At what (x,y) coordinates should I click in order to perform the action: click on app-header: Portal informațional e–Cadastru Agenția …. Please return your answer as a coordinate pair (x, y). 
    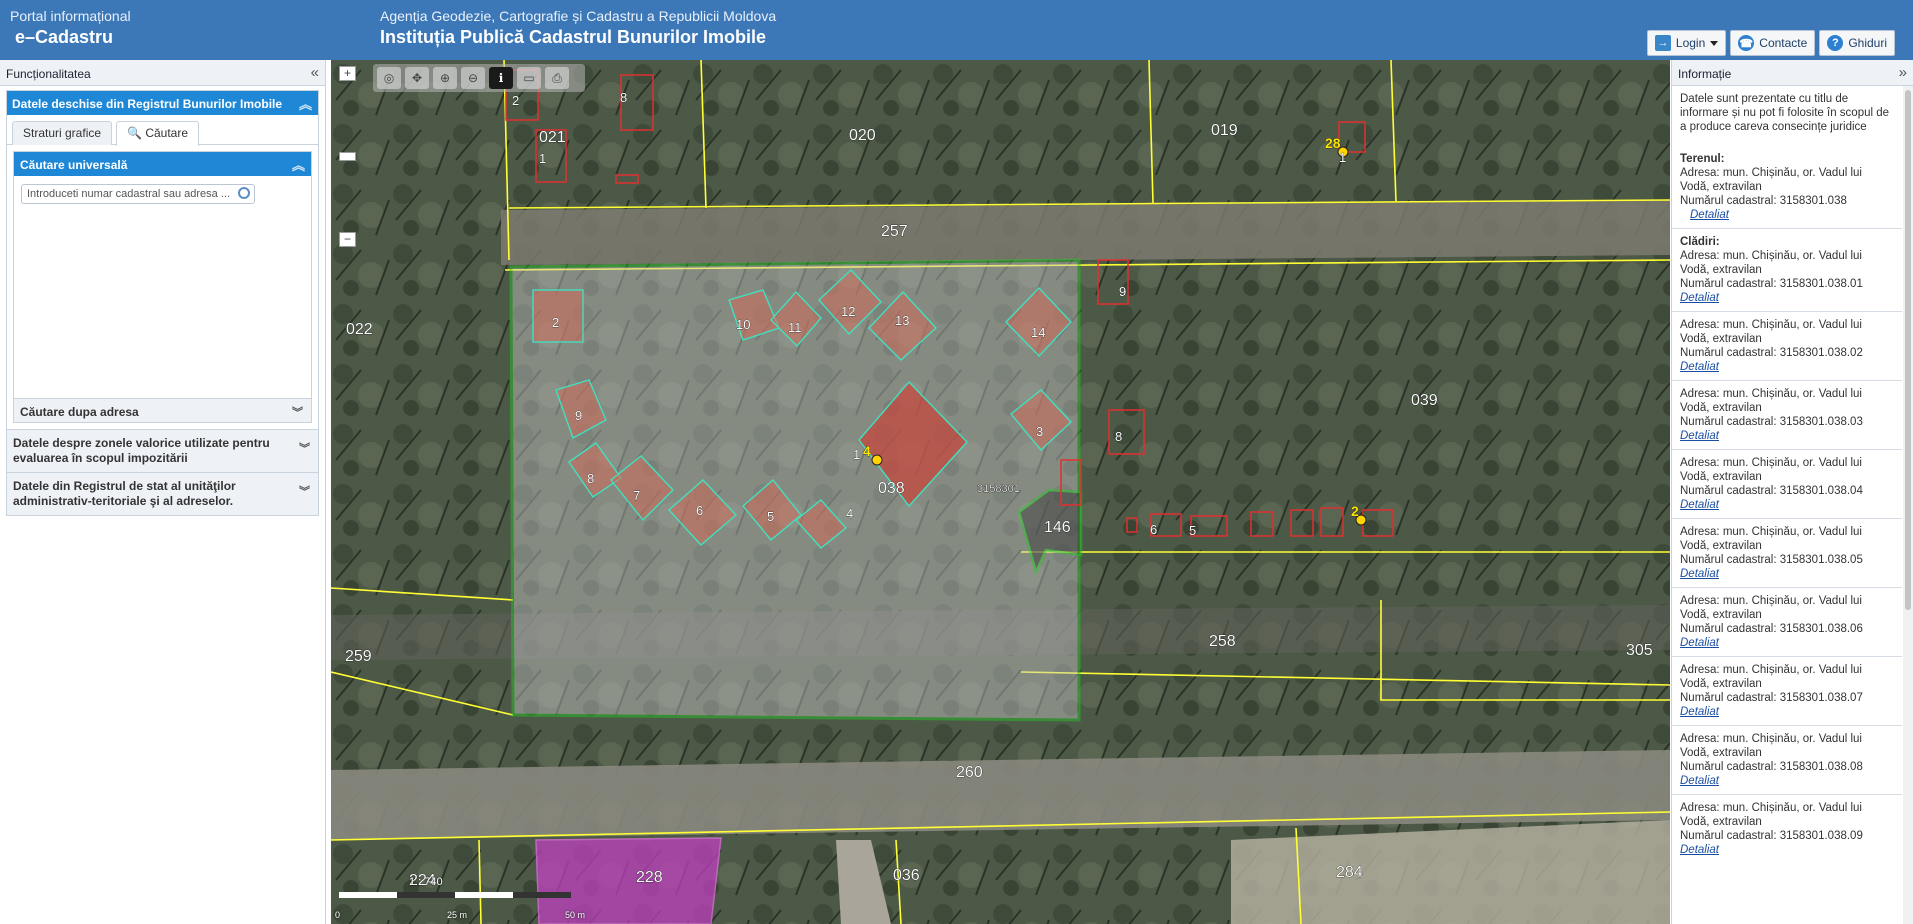
    Looking at the image, I should click on (956, 30).